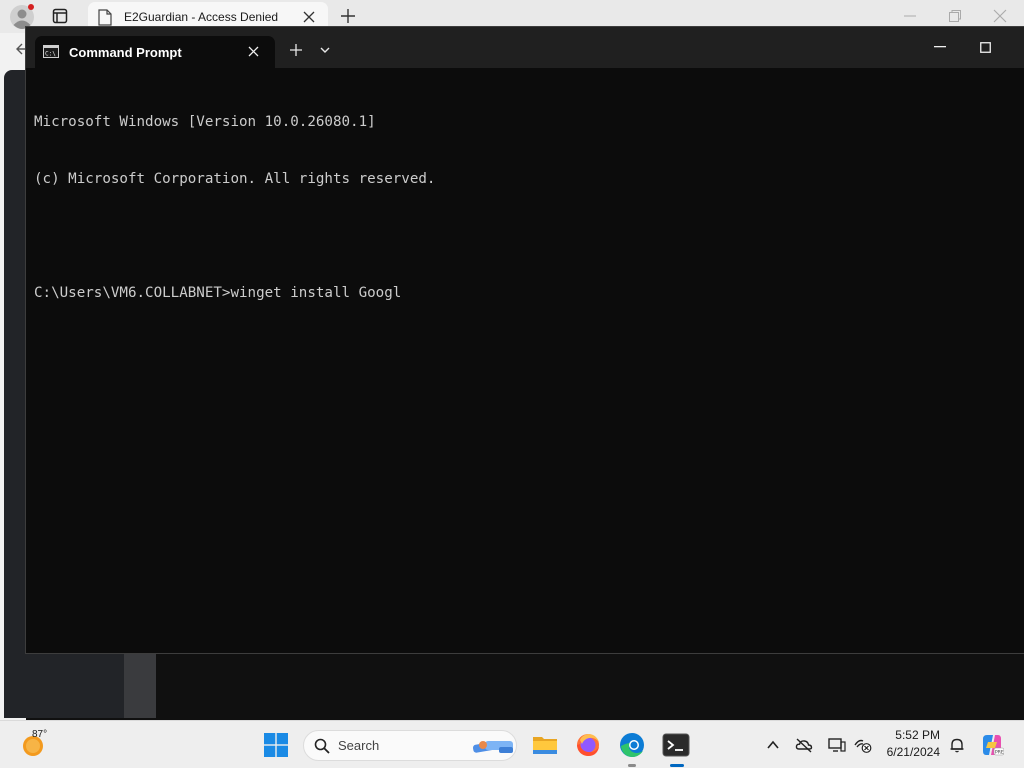 This screenshot has width=1024, height=768. What do you see at coordinates (1000, 16) in the screenshot?
I see `browser-close-icon` at bounding box center [1000, 16].